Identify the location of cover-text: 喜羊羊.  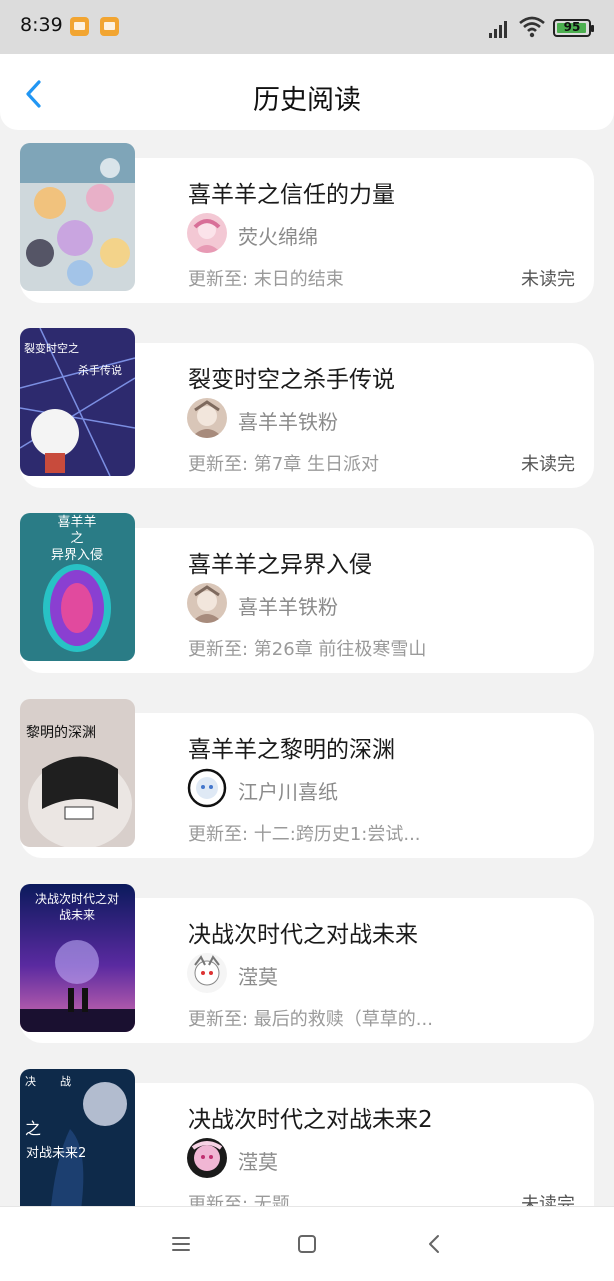
(76, 522).